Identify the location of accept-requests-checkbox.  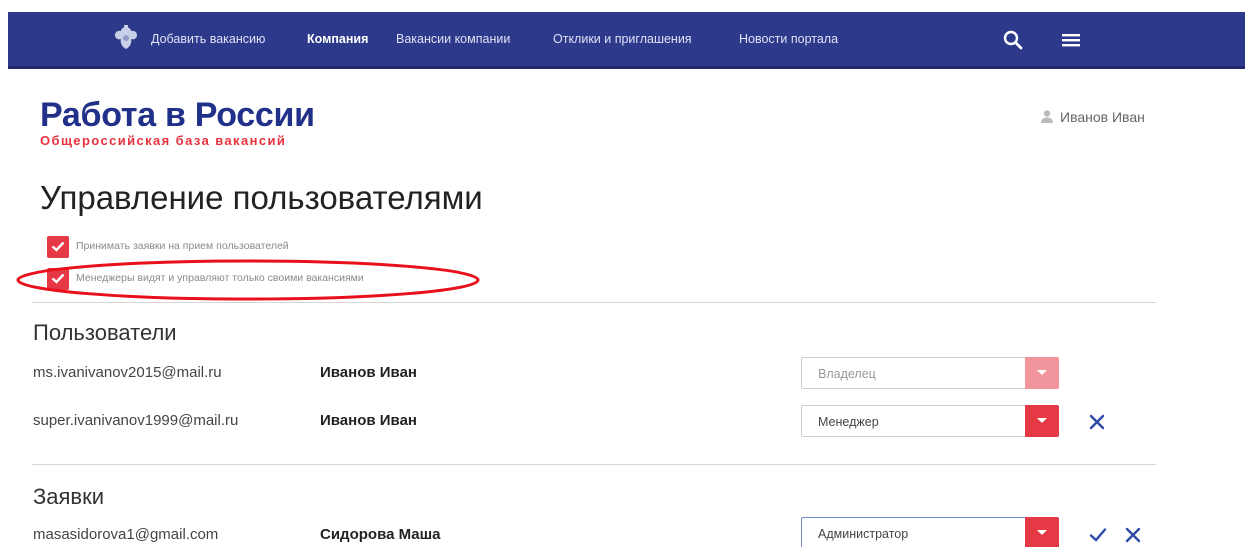
(58, 247).